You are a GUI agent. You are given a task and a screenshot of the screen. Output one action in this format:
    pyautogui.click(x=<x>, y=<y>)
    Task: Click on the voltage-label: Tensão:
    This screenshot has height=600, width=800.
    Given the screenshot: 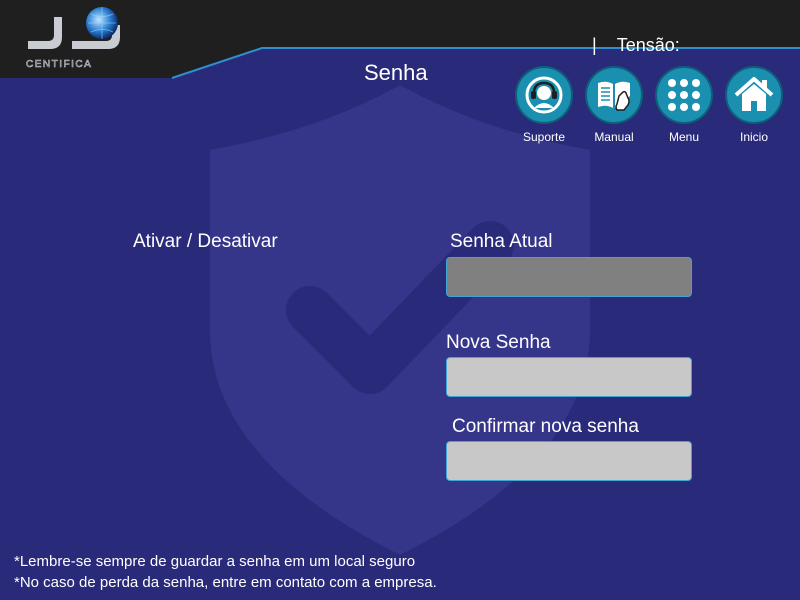 What is the action you would take?
    pyautogui.click(x=648, y=45)
    